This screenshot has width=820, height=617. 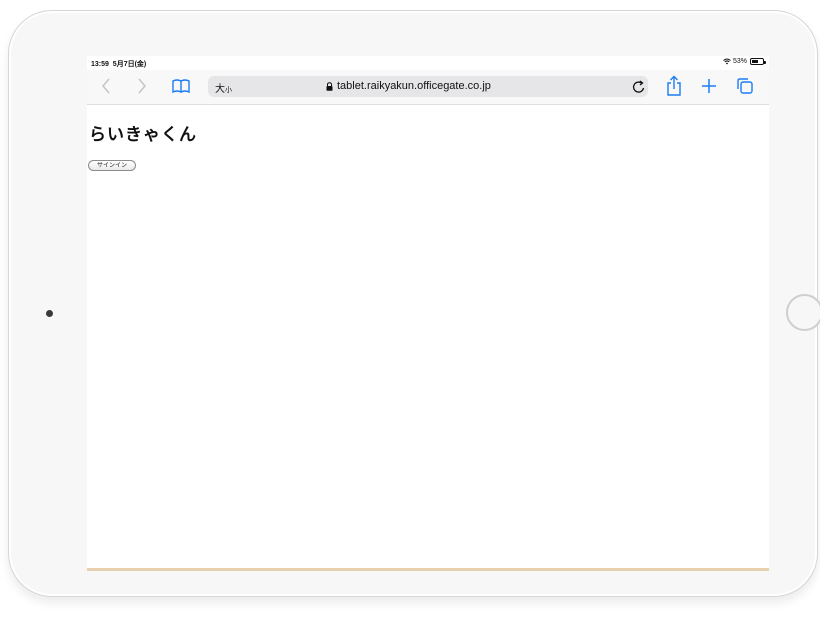 I want to click on signin-button: サインイン, so click(x=112, y=165).